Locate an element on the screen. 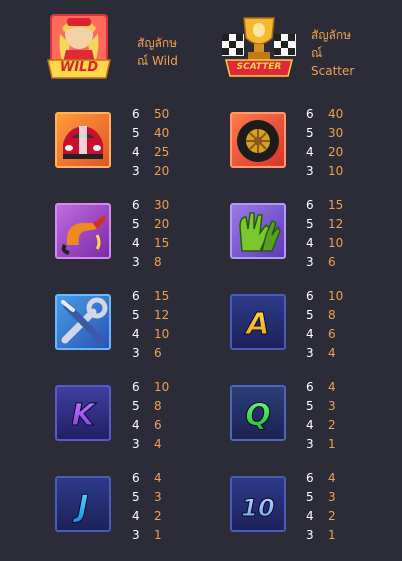 Image resolution: width=402 pixels, height=561 pixels. race-girl-wild-icon: WILD is located at coordinates (79, 47).